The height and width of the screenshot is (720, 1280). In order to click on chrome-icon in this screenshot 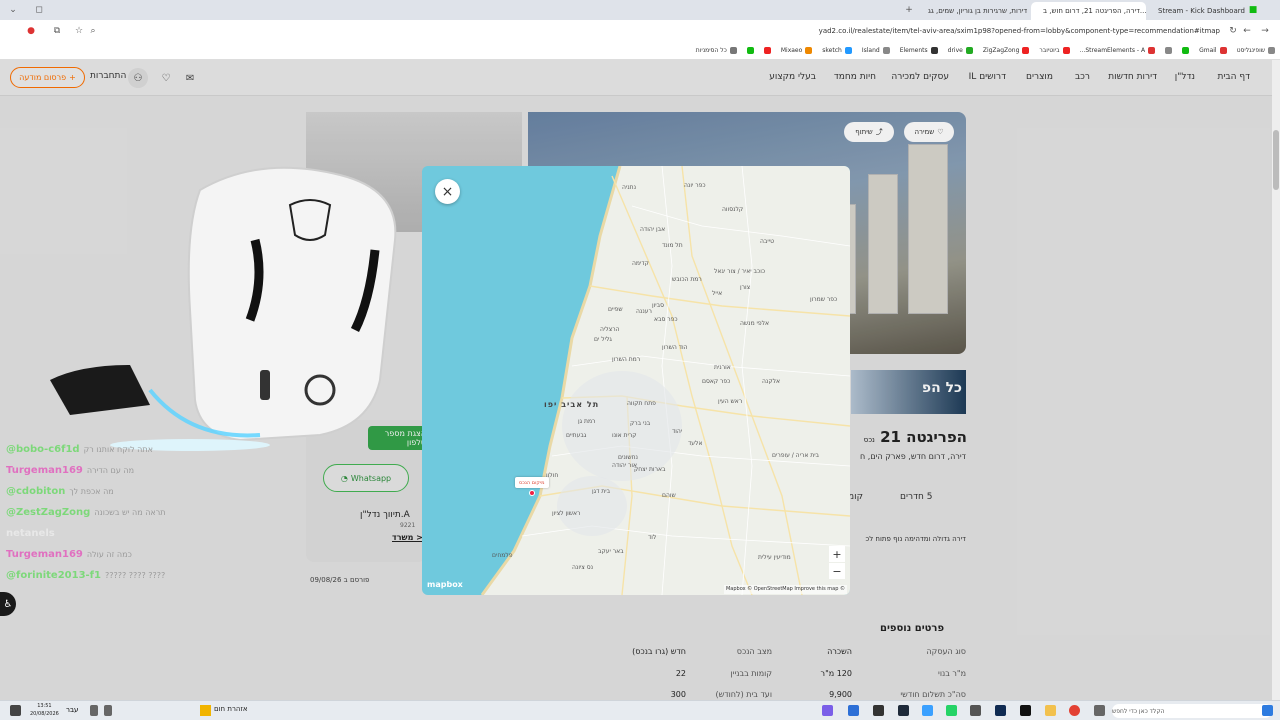, I will do `click(1074, 710)`.